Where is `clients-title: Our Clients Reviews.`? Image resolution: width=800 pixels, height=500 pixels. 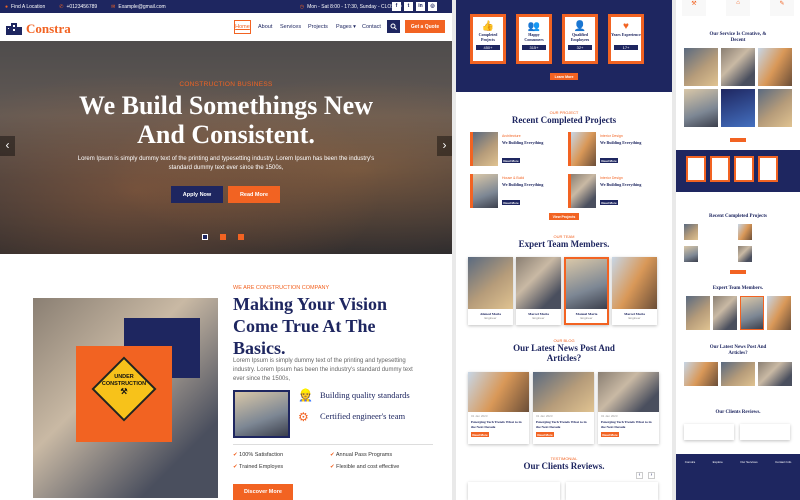
clients-title: Our Clients Reviews. is located at coordinates (564, 466).